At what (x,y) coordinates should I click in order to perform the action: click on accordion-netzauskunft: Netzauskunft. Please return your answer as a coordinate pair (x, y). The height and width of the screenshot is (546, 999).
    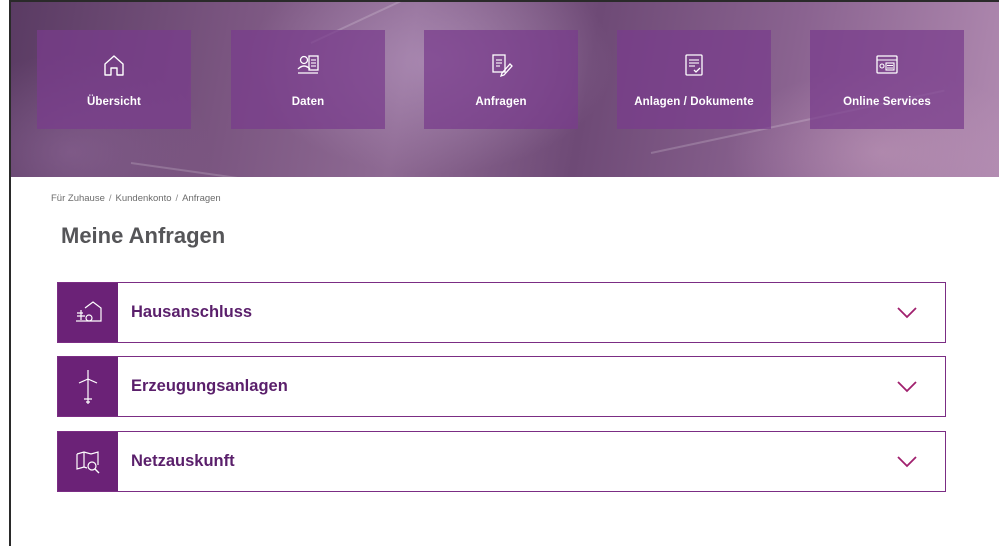
    Looking at the image, I should click on (501, 461).